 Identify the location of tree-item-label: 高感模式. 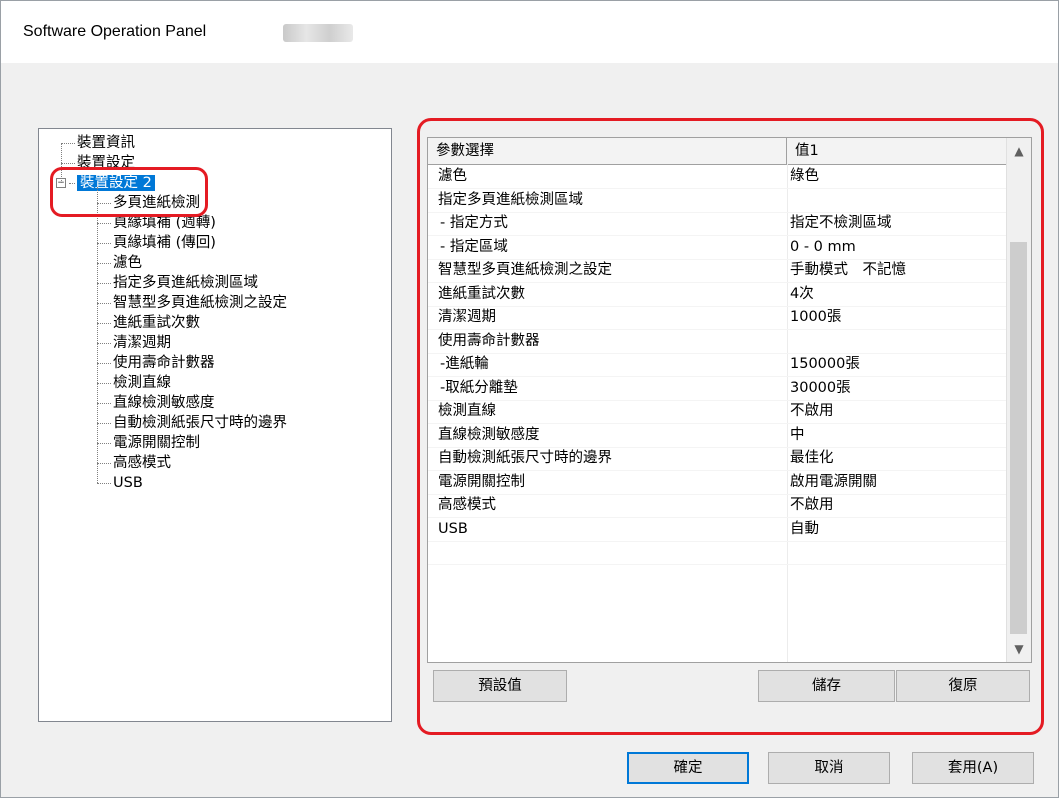
(142, 463).